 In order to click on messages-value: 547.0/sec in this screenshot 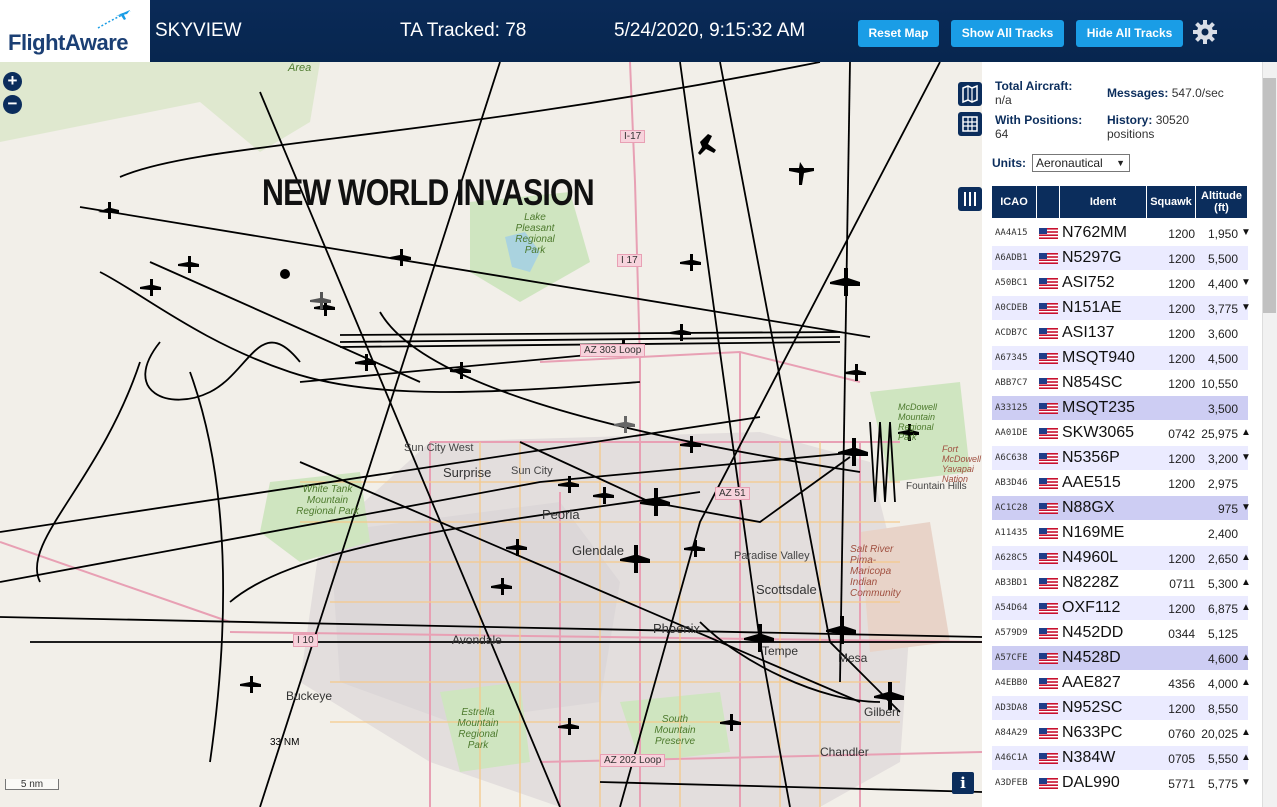, I will do `click(1197, 93)`.